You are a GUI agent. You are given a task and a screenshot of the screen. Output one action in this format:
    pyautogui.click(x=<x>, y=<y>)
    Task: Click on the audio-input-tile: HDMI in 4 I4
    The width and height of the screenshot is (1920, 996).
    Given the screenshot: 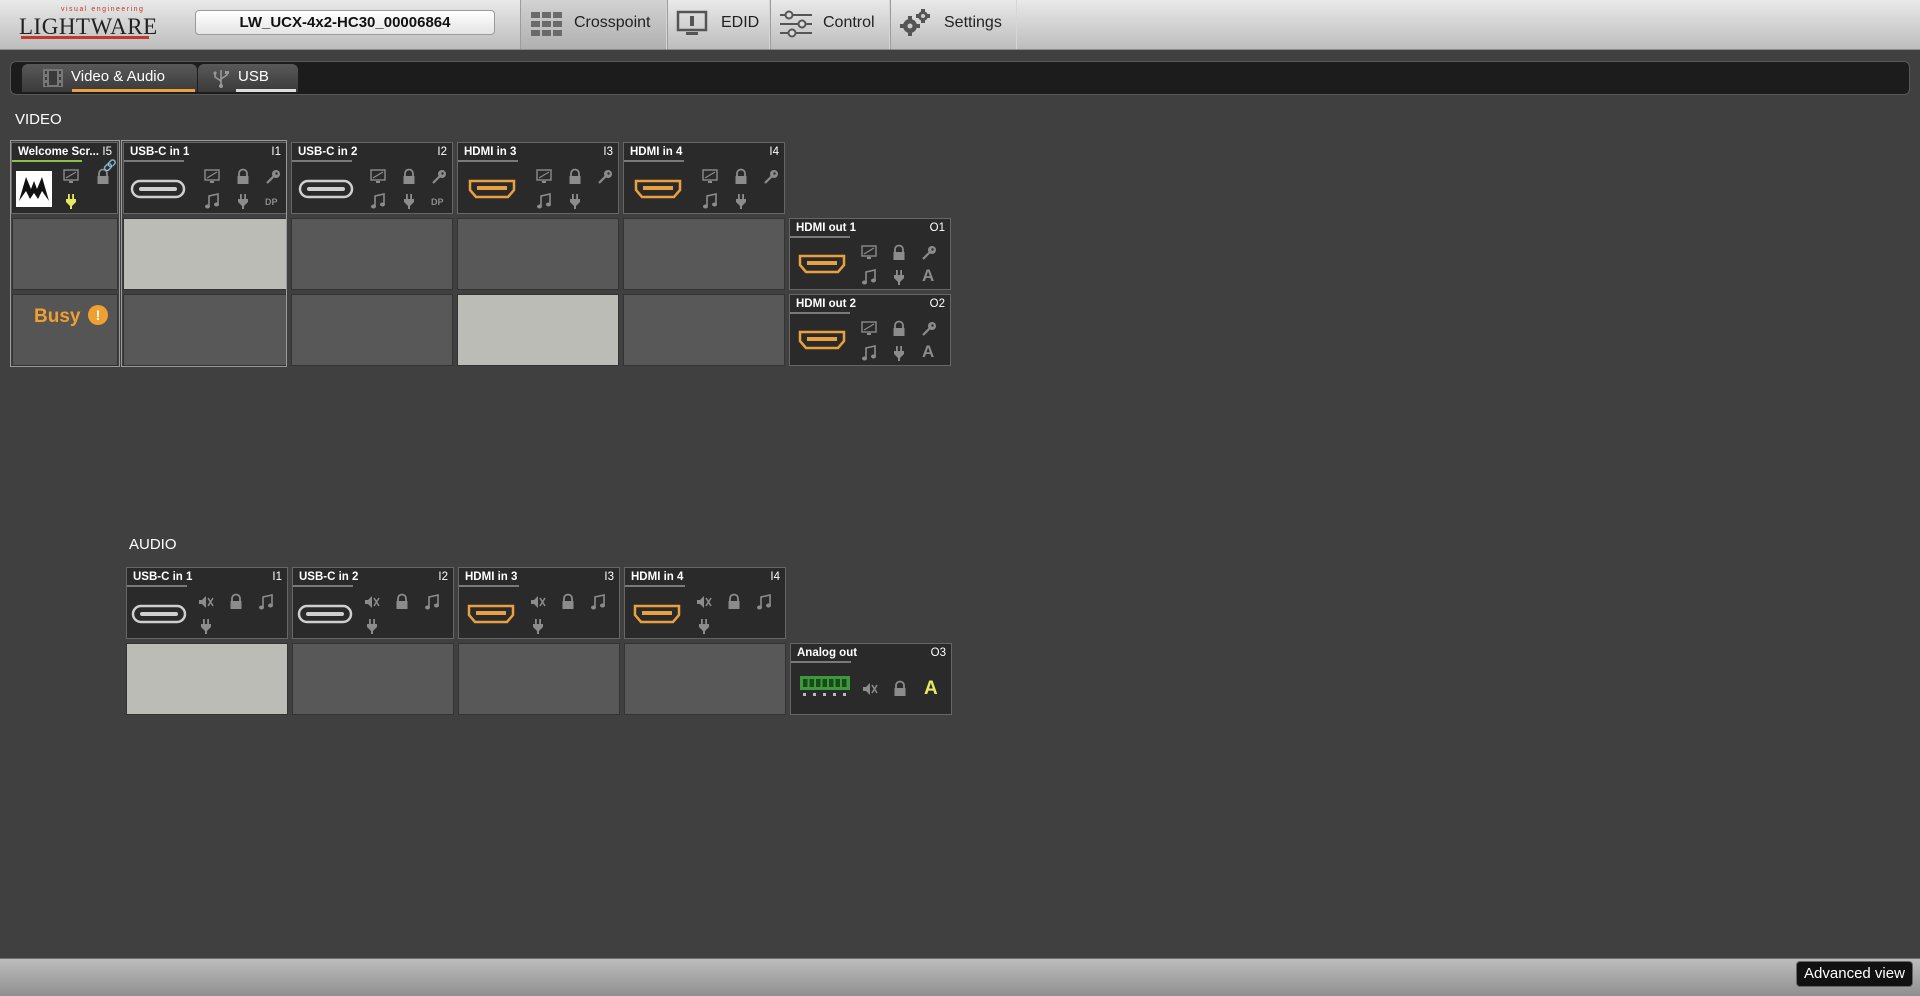 What is the action you would take?
    pyautogui.click(x=705, y=603)
    